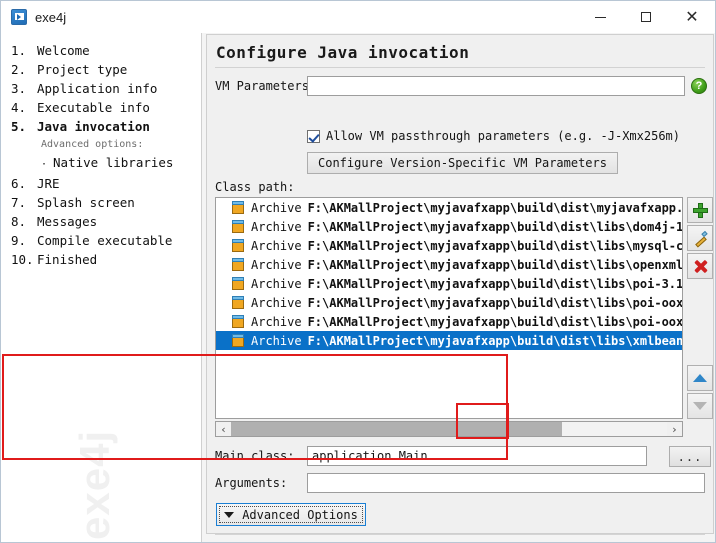  I want to click on close-button: ✕, so click(692, 17).